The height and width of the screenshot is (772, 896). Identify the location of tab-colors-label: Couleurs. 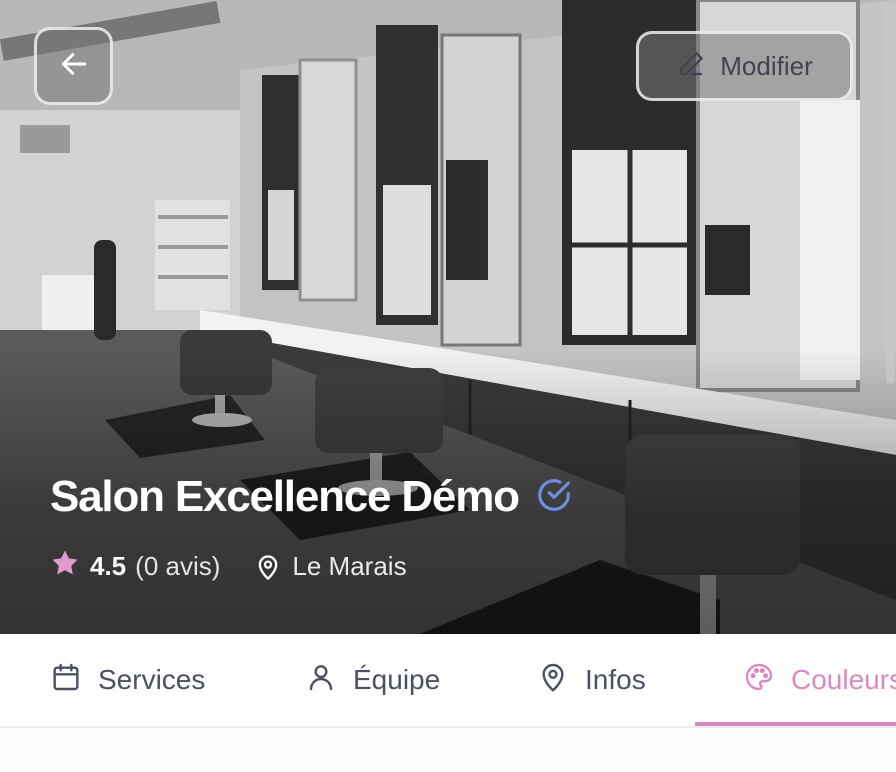
(843, 679).